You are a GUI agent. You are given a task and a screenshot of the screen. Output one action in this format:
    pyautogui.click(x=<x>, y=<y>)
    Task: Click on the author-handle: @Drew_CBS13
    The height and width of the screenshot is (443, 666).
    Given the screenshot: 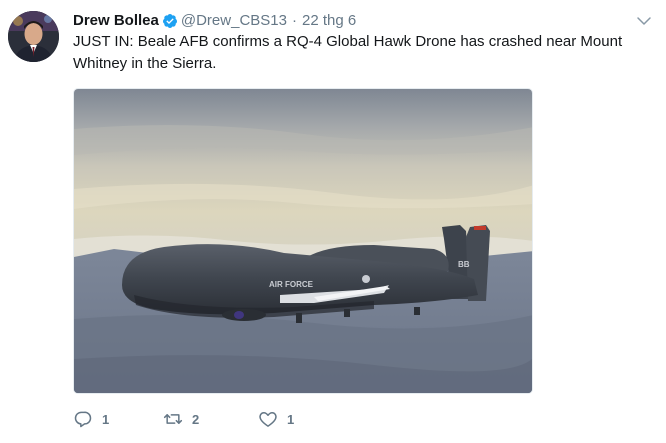 What is the action you would take?
    pyautogui.click(x=234, y=21)
    